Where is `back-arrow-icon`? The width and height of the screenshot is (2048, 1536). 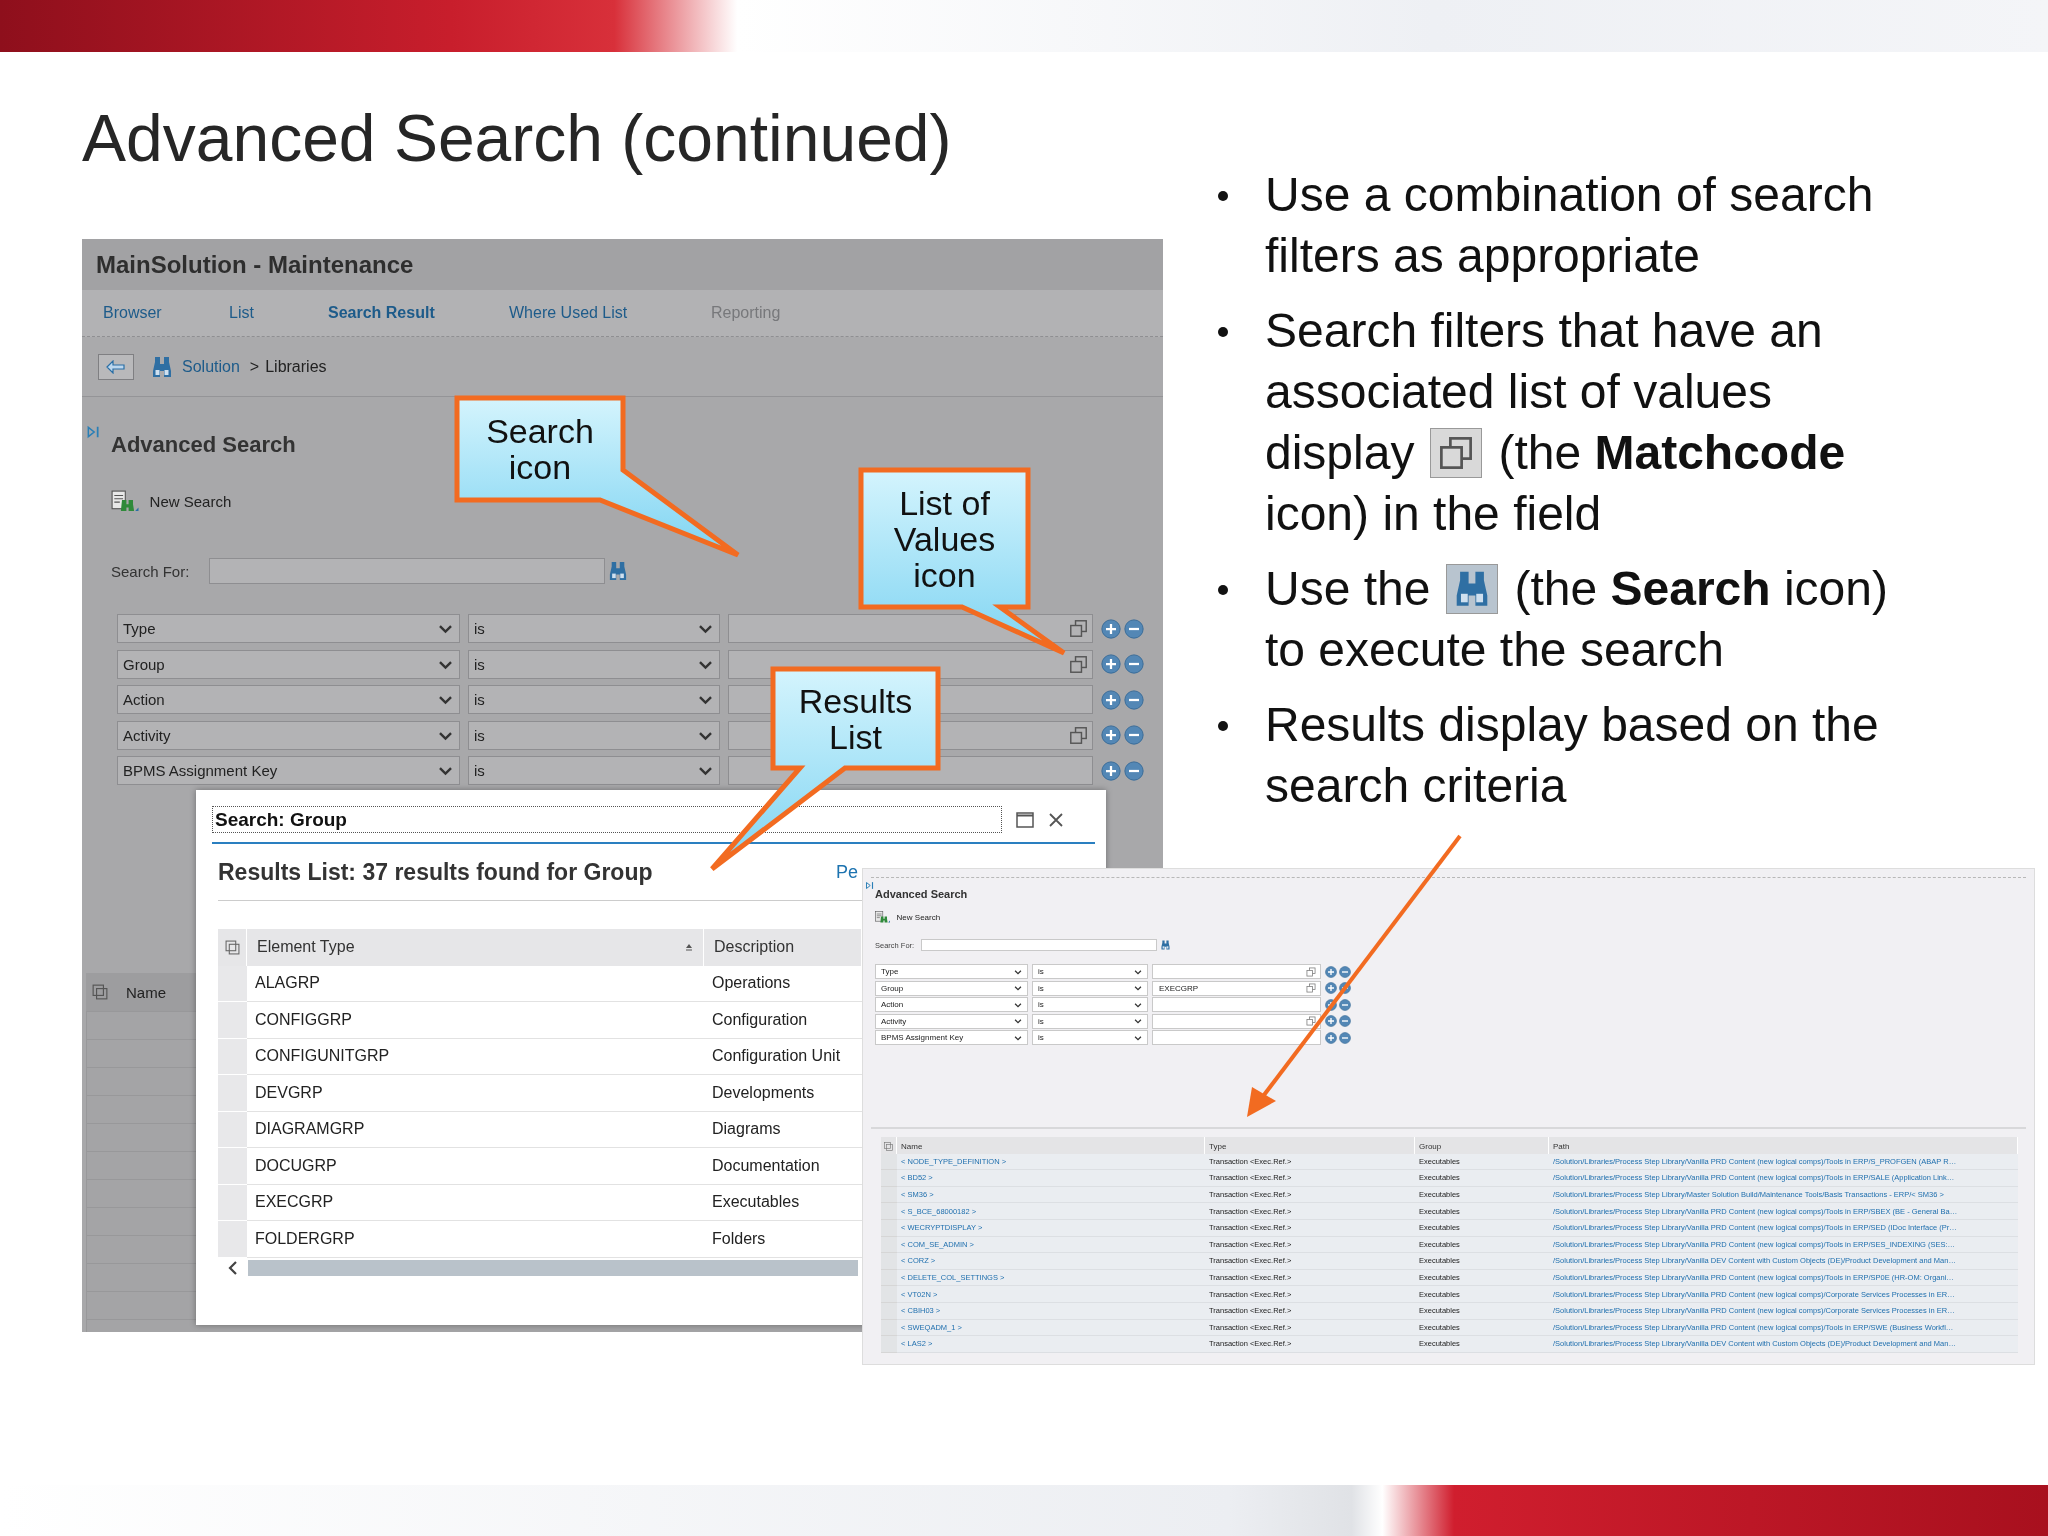
back-arrow-icon is located at coordinates (116, 366).